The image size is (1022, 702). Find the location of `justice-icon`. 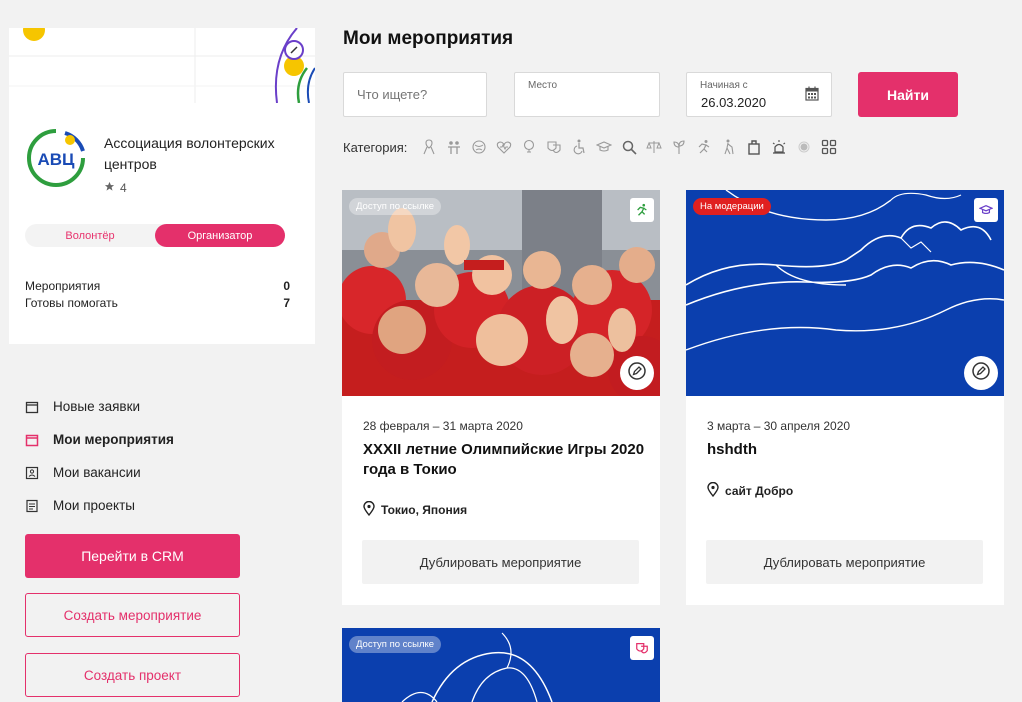

justice-icon is located at coordinates (654, 147).